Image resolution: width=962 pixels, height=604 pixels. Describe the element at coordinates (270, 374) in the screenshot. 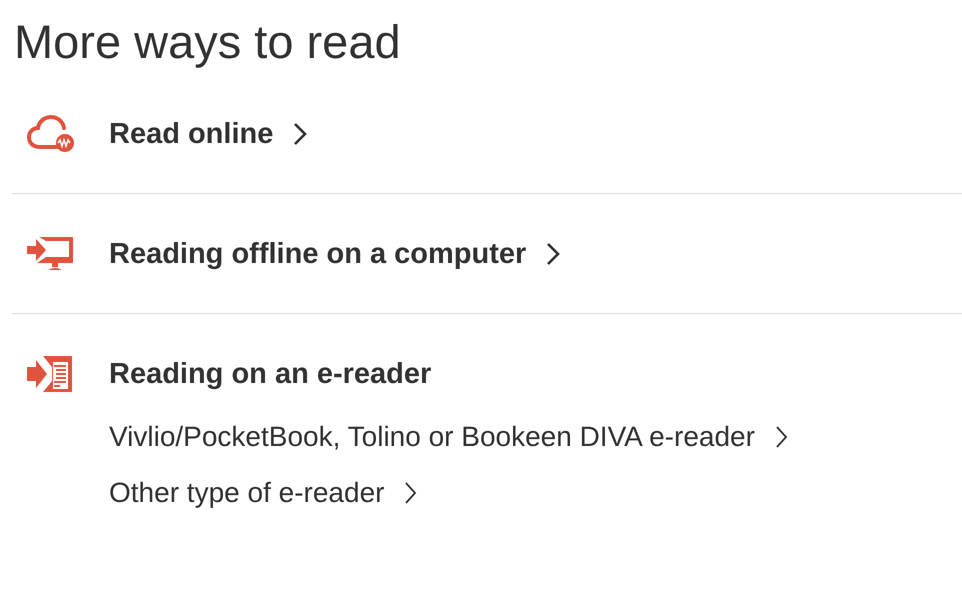

I see `section-heading: Reading on an e-reader` at that location.